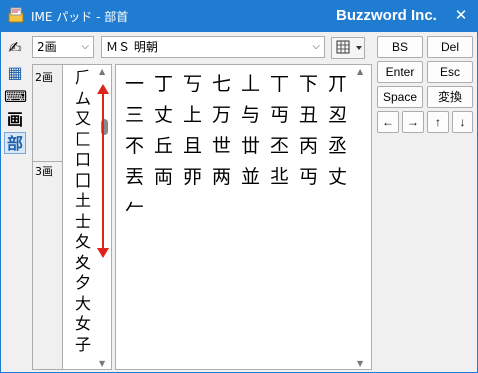 The height and width of the screenshot is (373, 478). I want to click on divider, so click(47, 161).